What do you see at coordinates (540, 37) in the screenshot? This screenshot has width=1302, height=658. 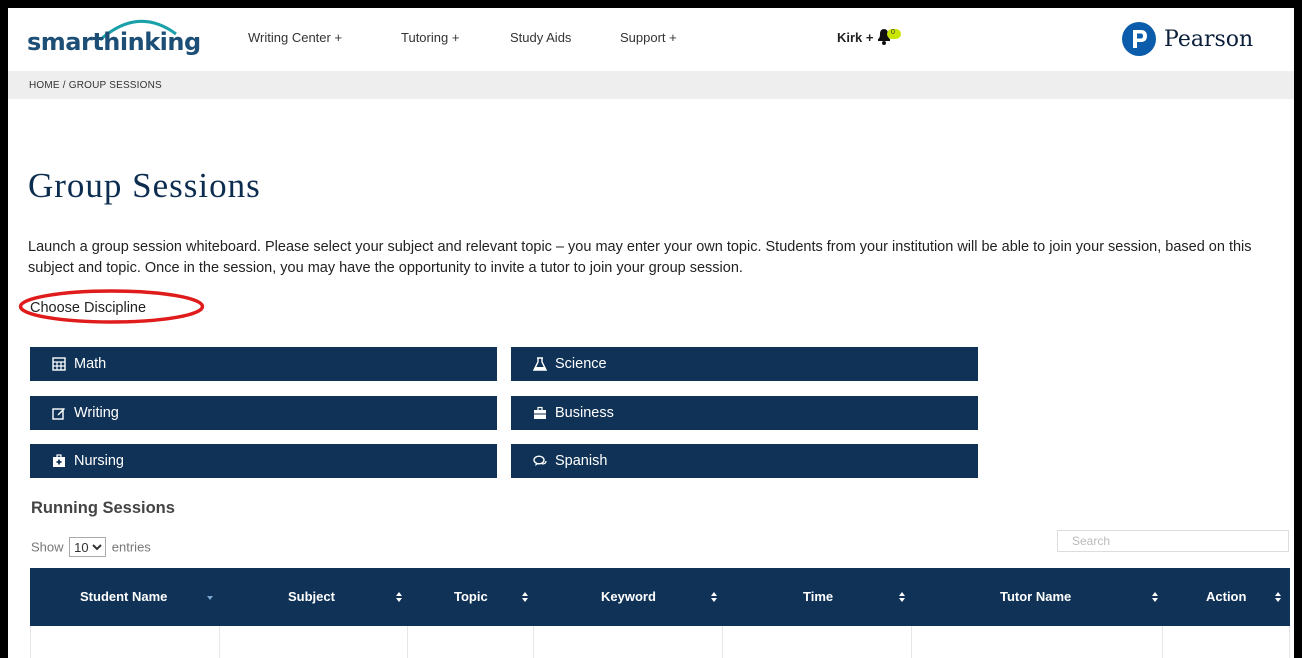 I see `nav-study-aids: Study Aids` at bounding box center [540, 37].